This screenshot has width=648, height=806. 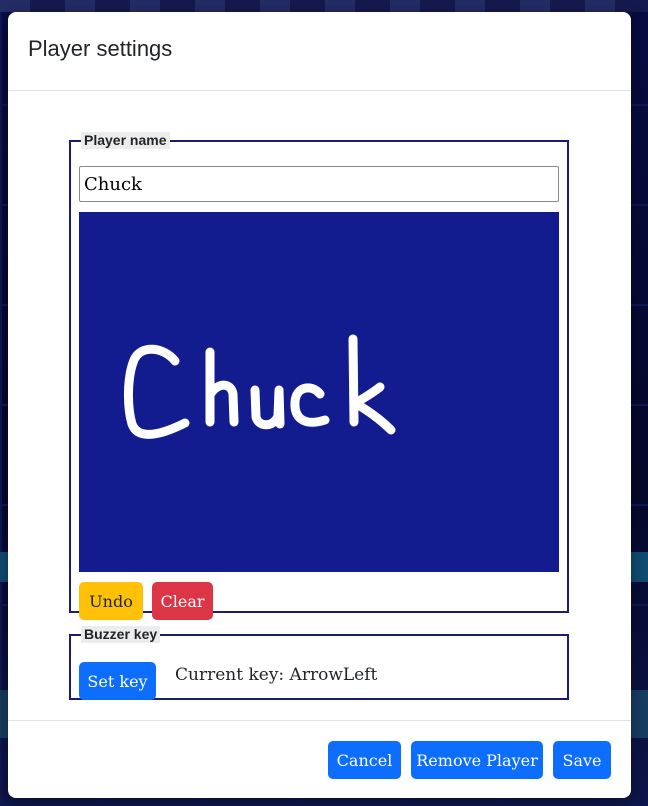 I want to click on stroke-letter-k-stem, so click(x=353, y=380).